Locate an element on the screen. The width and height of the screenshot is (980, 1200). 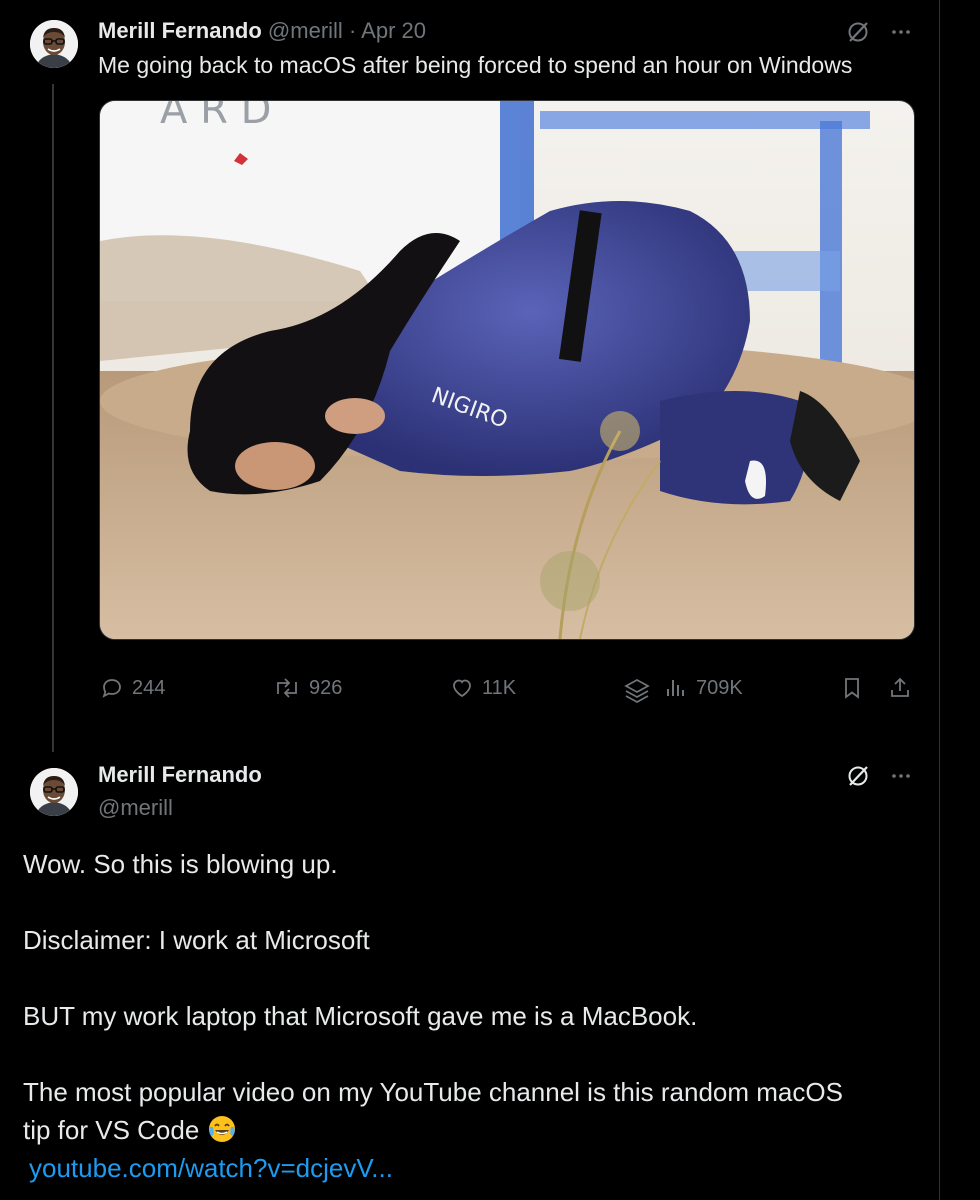
tears-of-joy-emoji-icon is located at coordinates (221, 1129).